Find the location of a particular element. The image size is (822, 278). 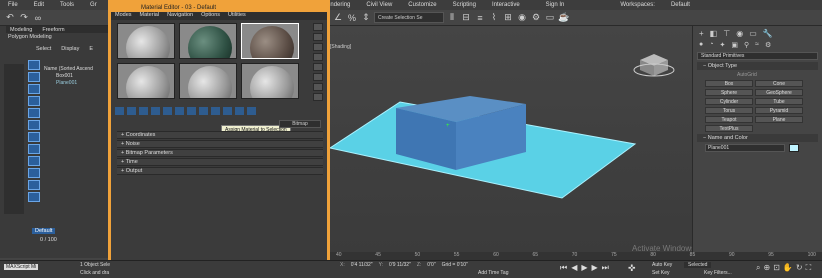

auto-key-button: Auto Key is located at coordinates (662, 265).